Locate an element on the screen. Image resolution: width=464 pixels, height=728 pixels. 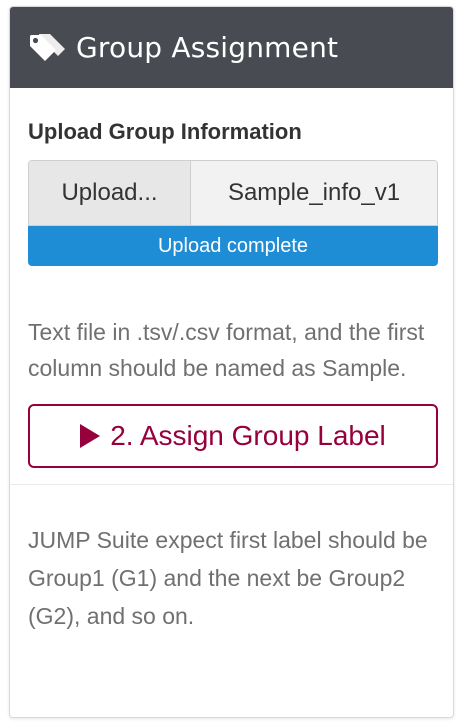
upload-progress: Upload complete is located at coordinates (233, 246).